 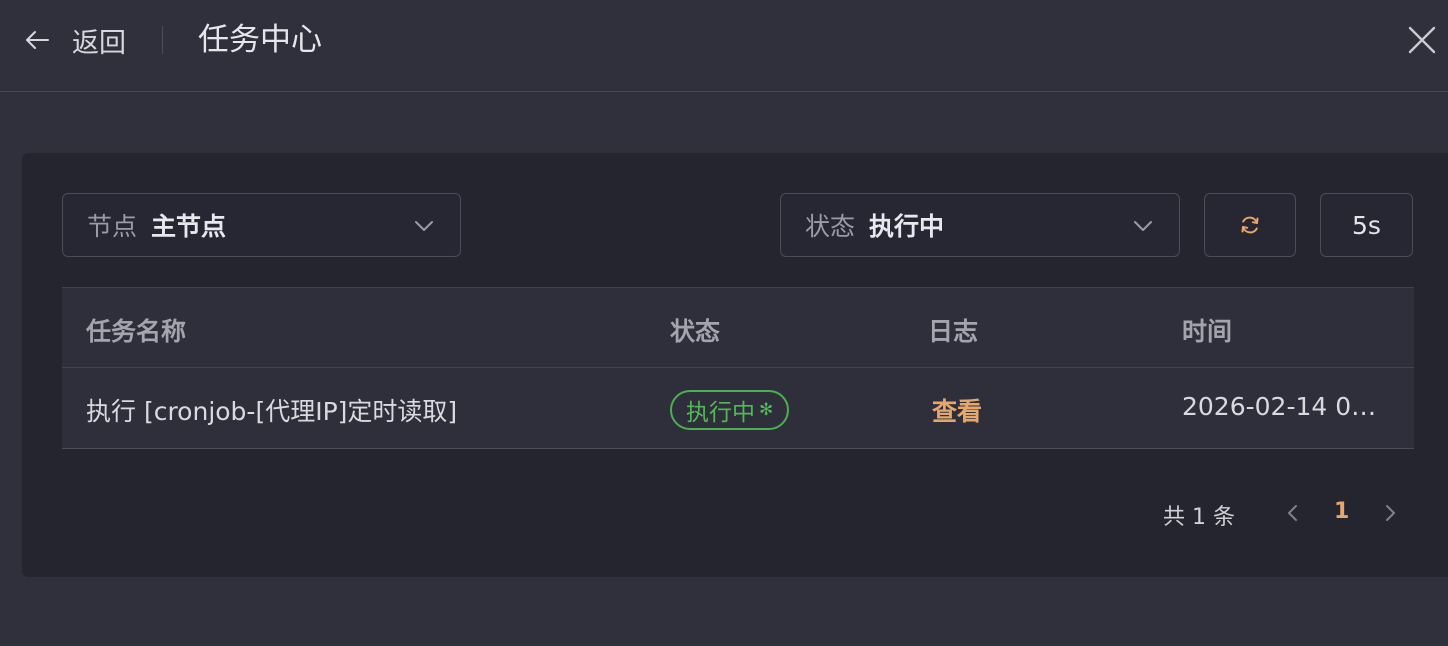 What do you see at coordinates (720, 413) in the screenshot?
I see `status-badge-label: 执行中` at bounding box center [720, 413].